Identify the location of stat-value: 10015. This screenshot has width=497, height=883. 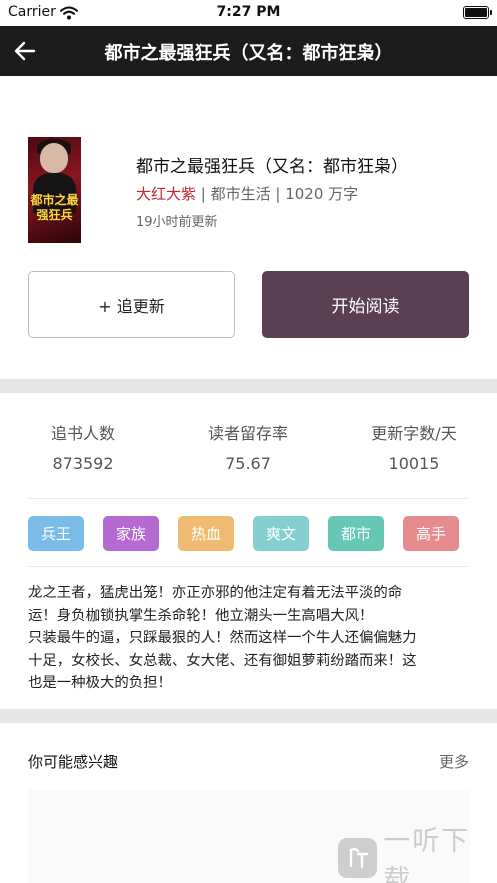
(414, 463).